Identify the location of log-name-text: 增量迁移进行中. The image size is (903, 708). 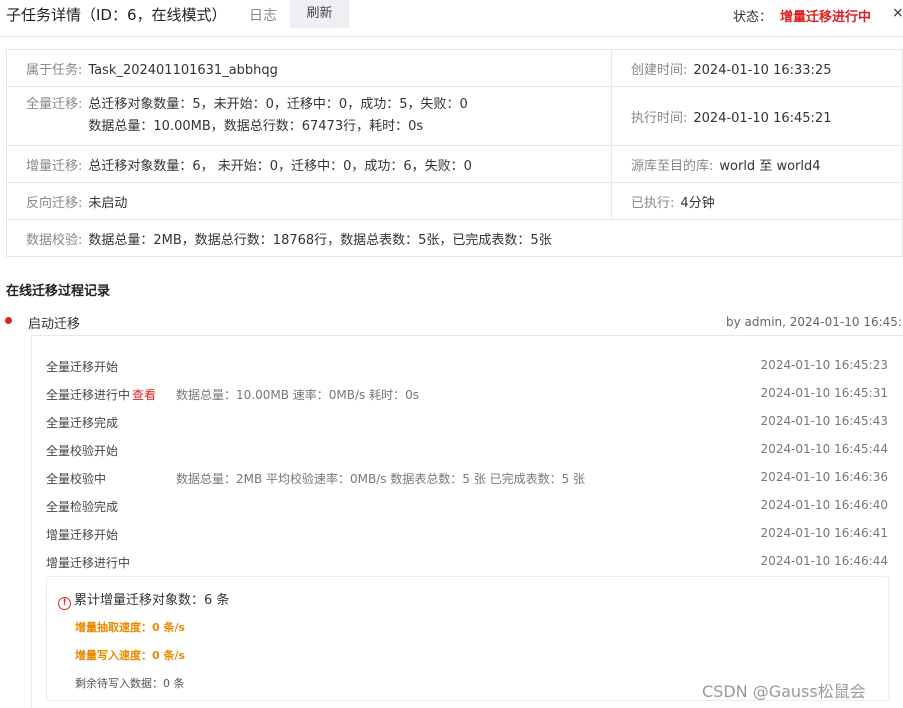
(88, 563).